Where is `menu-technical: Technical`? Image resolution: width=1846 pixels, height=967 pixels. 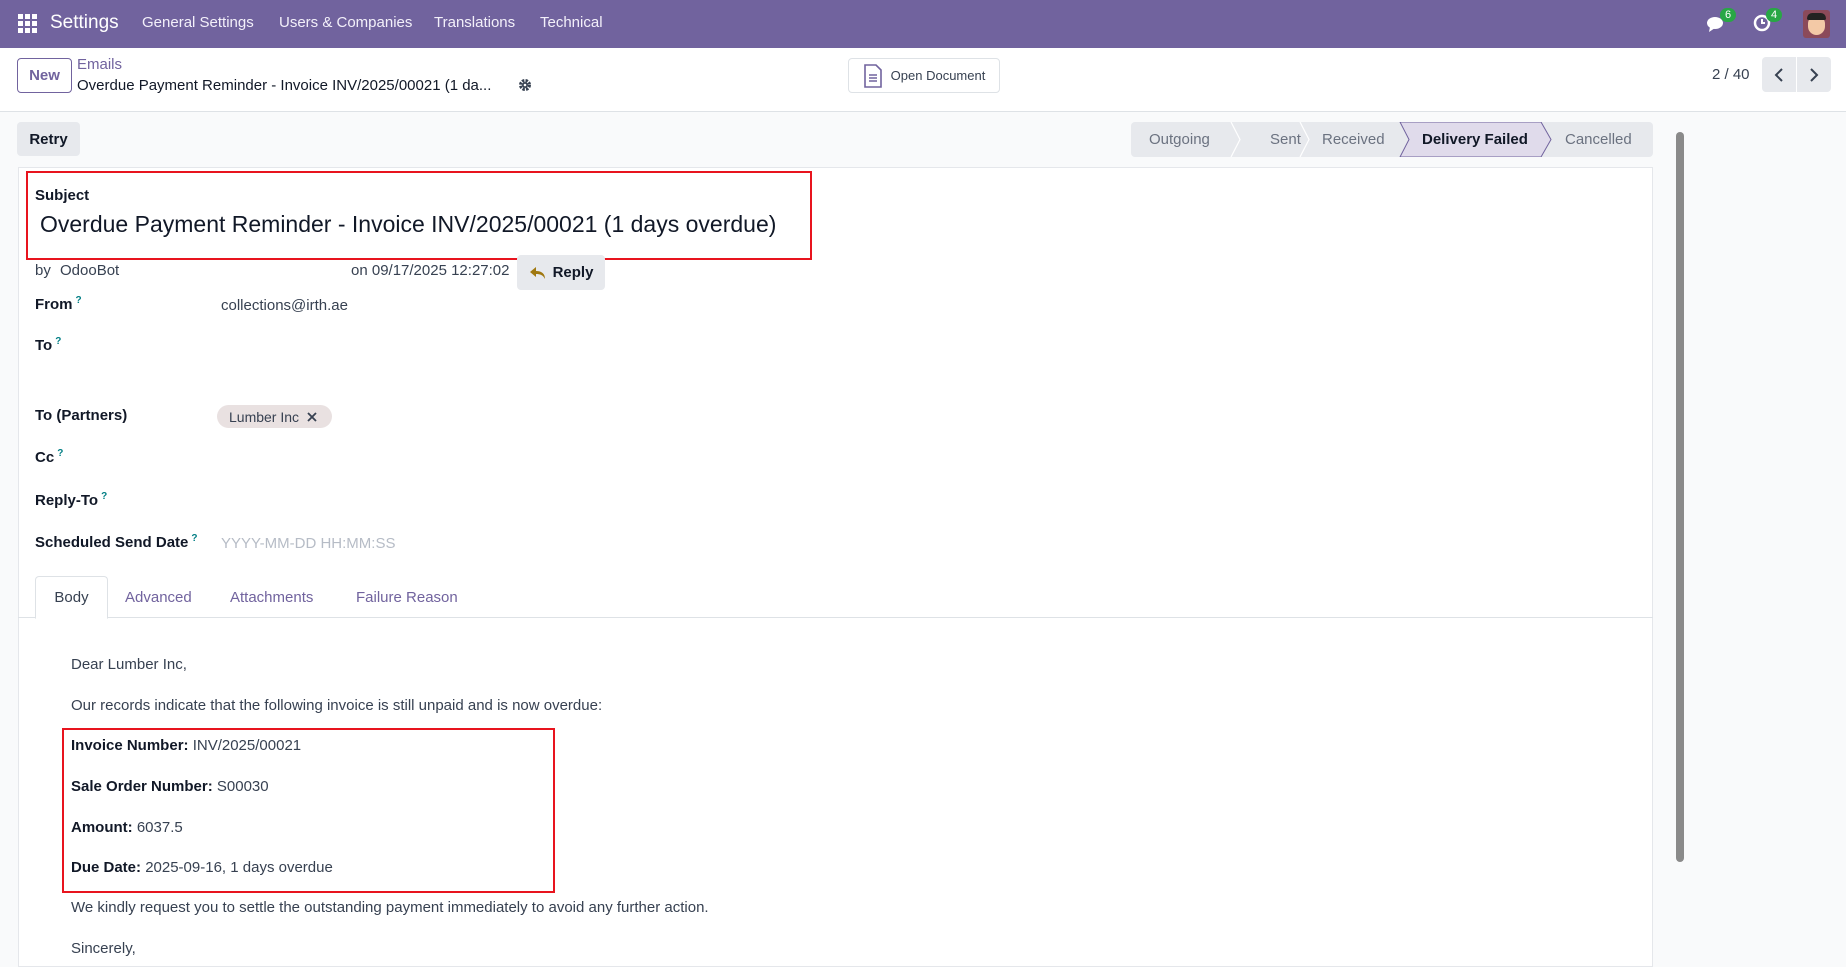 menu-technical: Technical is located at coordinates (571, 22).